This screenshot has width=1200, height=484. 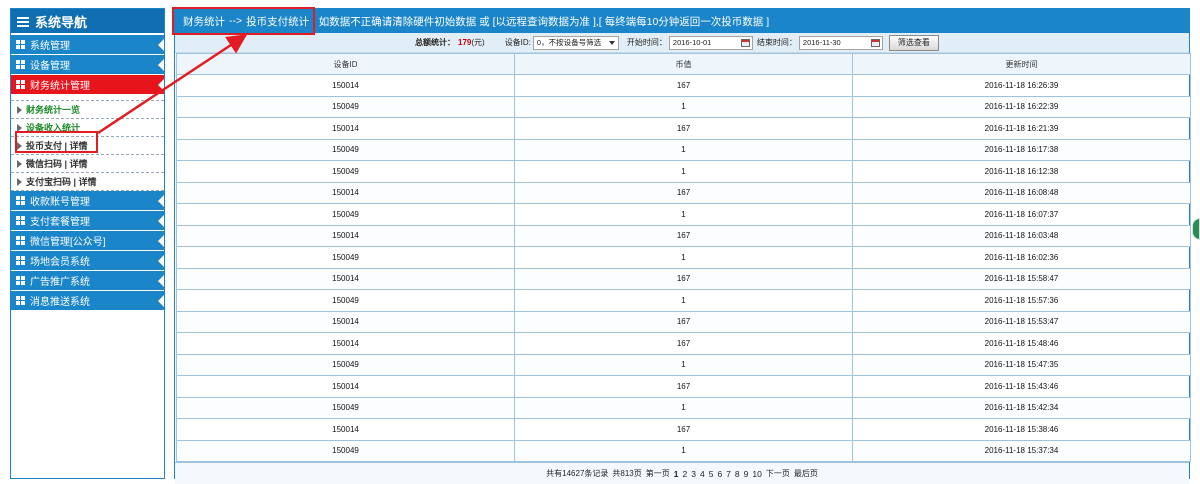 I want to click on cell-update-time: 2016-11-18 15:38:46, so click(x=1021, y=429).